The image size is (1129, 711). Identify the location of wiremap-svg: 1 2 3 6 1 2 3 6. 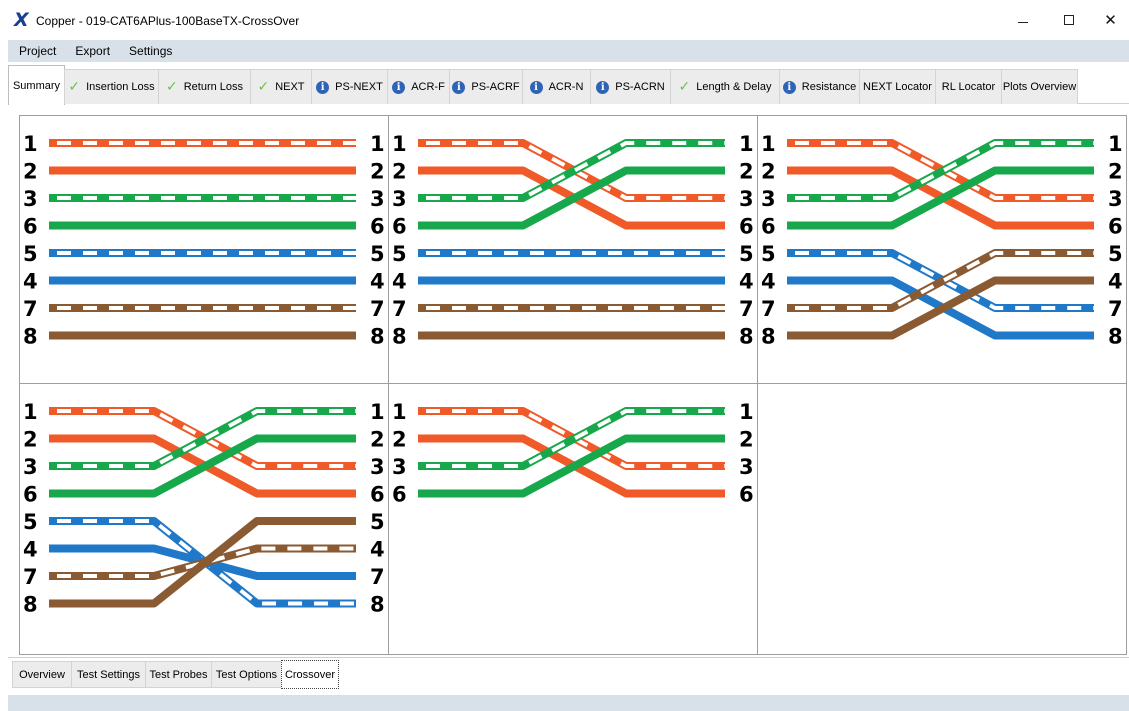
(573, 453).